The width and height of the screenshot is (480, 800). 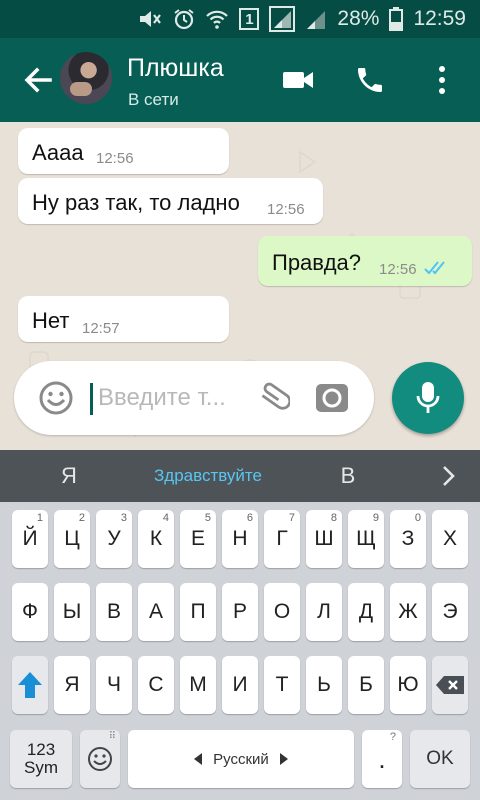 I want to click on message-text: Нет, so click(x=51, y=320).